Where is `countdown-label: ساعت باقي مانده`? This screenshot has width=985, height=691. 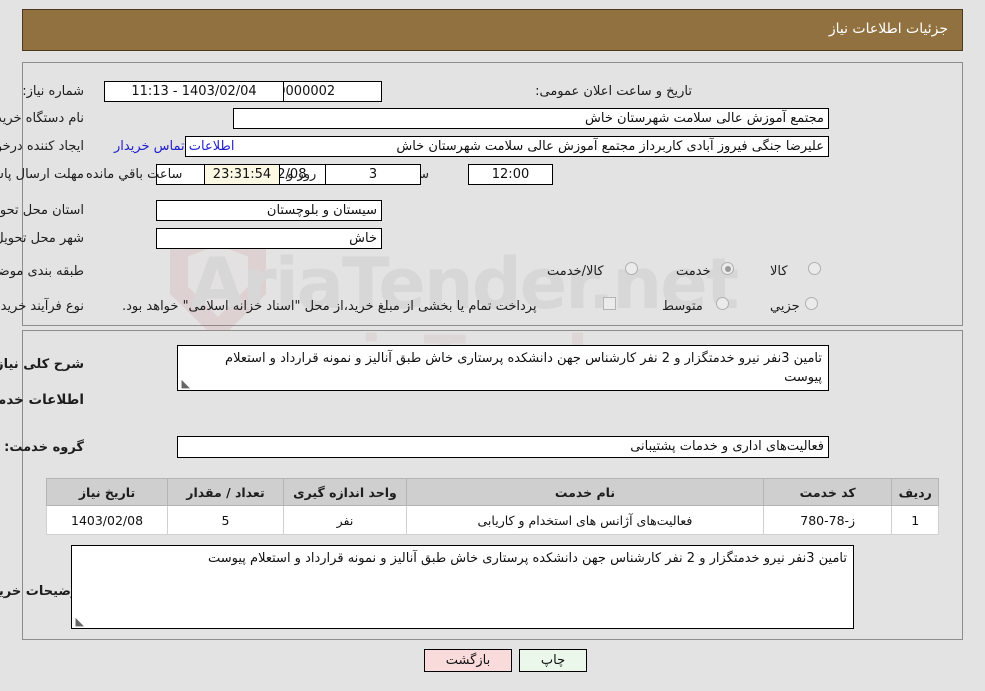
countdown-label: ساعت باقي مانده is located at coordinates (134, 174).